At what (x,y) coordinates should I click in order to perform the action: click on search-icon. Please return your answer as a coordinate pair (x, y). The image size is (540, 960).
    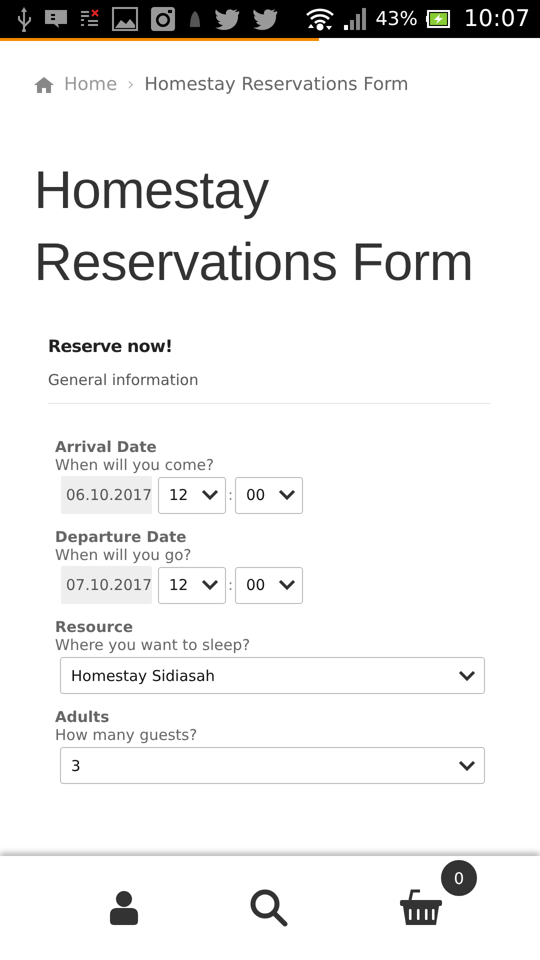
    Looking at the image, I should click on (269, 908).